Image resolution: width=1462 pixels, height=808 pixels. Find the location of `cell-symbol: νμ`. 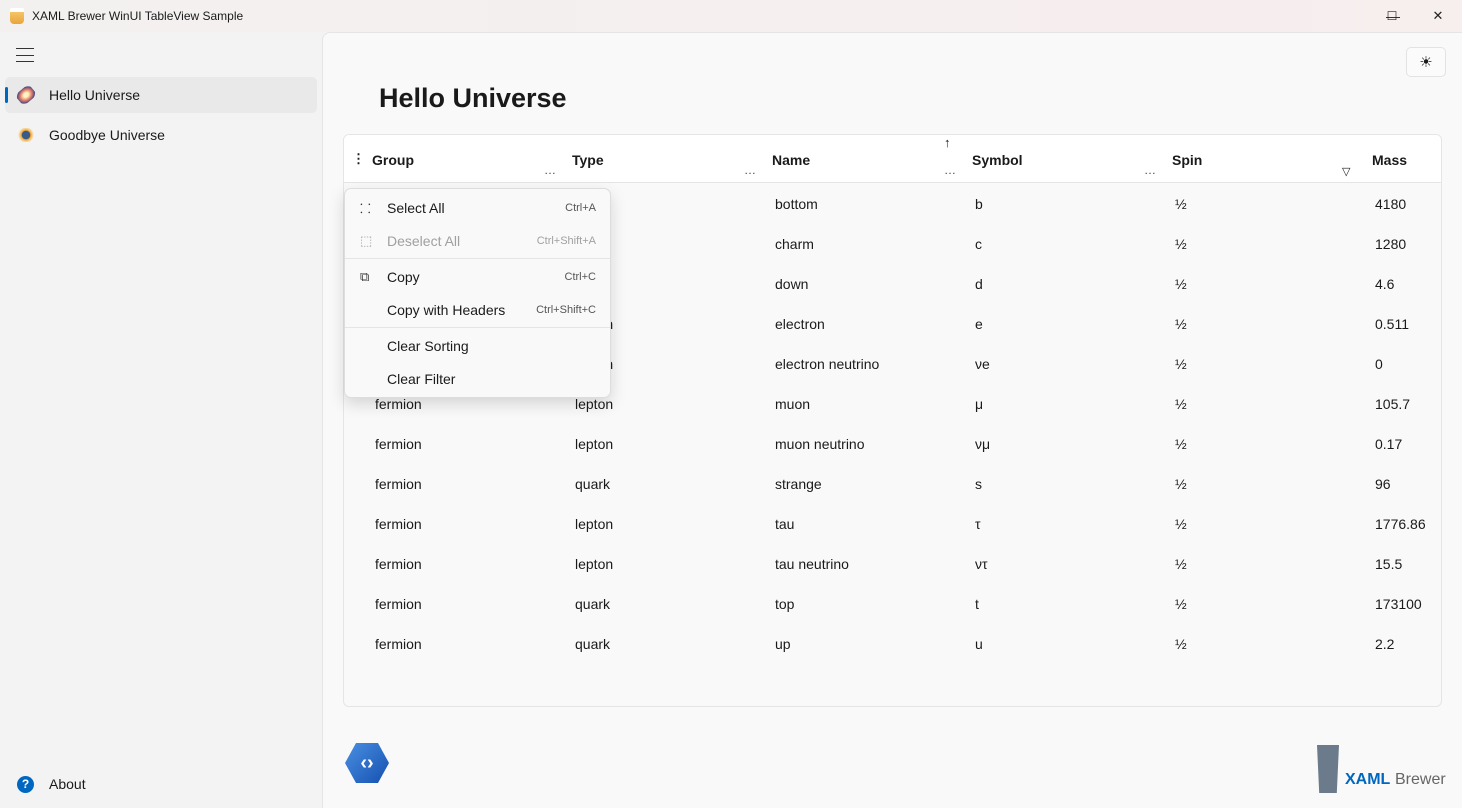

cell-symbol: νμ is located at coordinates (982, 444).